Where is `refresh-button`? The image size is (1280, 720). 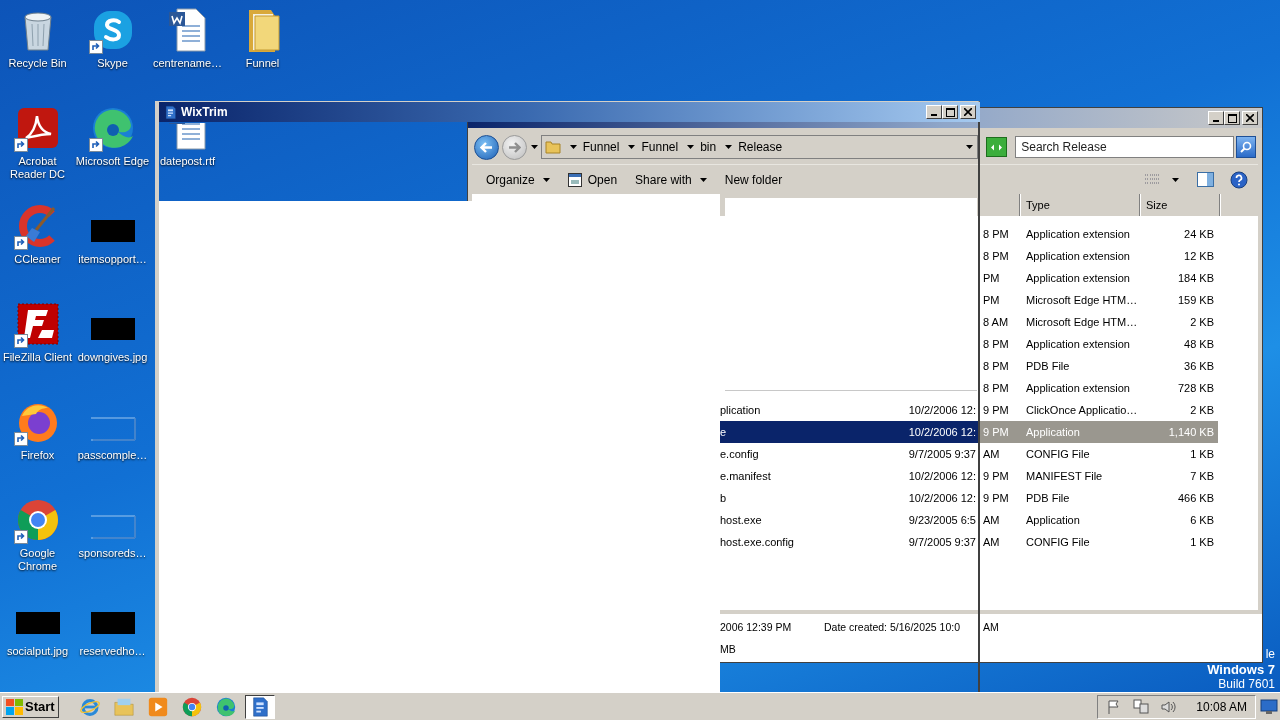
refresh-button is located at coordinates (997, 147).